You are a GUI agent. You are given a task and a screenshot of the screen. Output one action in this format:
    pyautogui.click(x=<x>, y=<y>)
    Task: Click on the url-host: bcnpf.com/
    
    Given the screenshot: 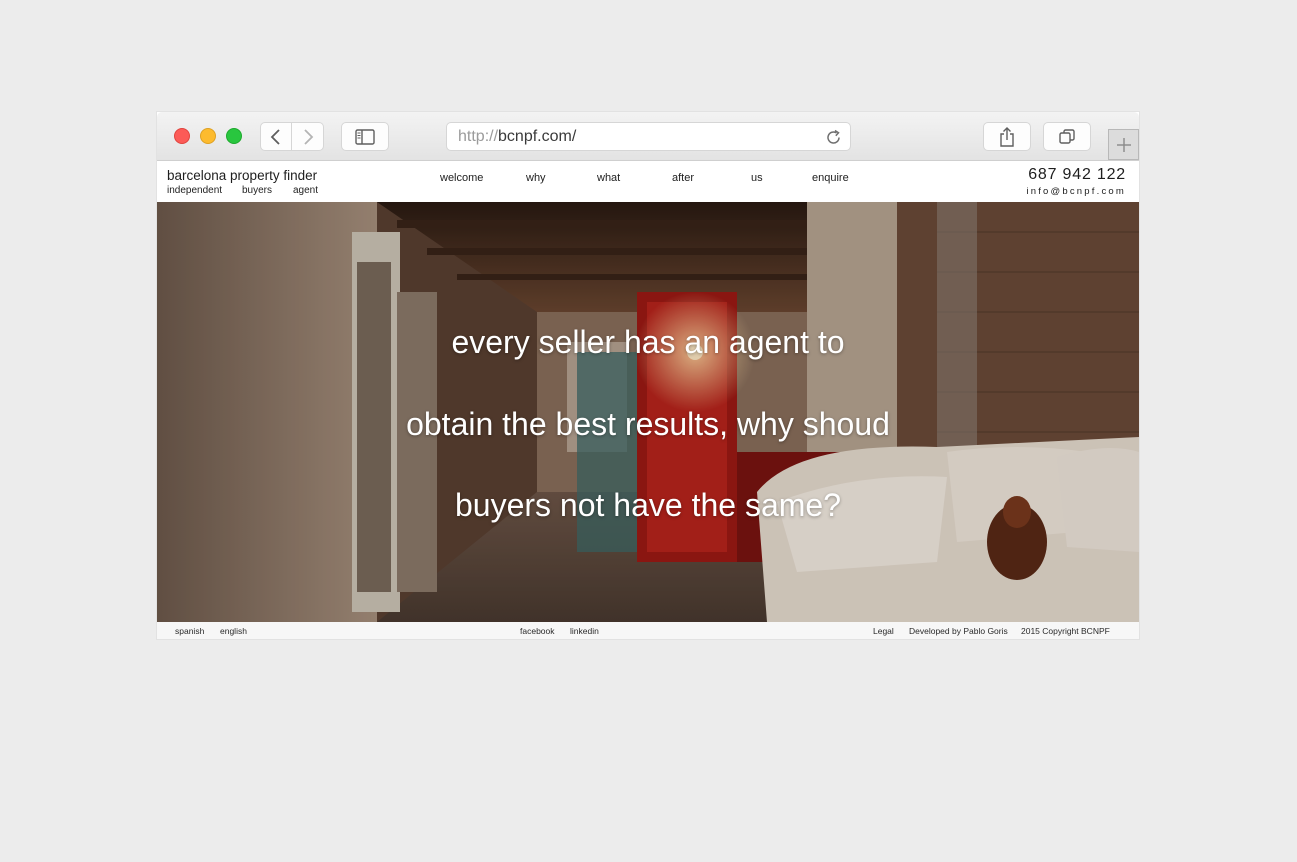 What is the action you would take?
    pyautogui.click(x=537, y=136)
    